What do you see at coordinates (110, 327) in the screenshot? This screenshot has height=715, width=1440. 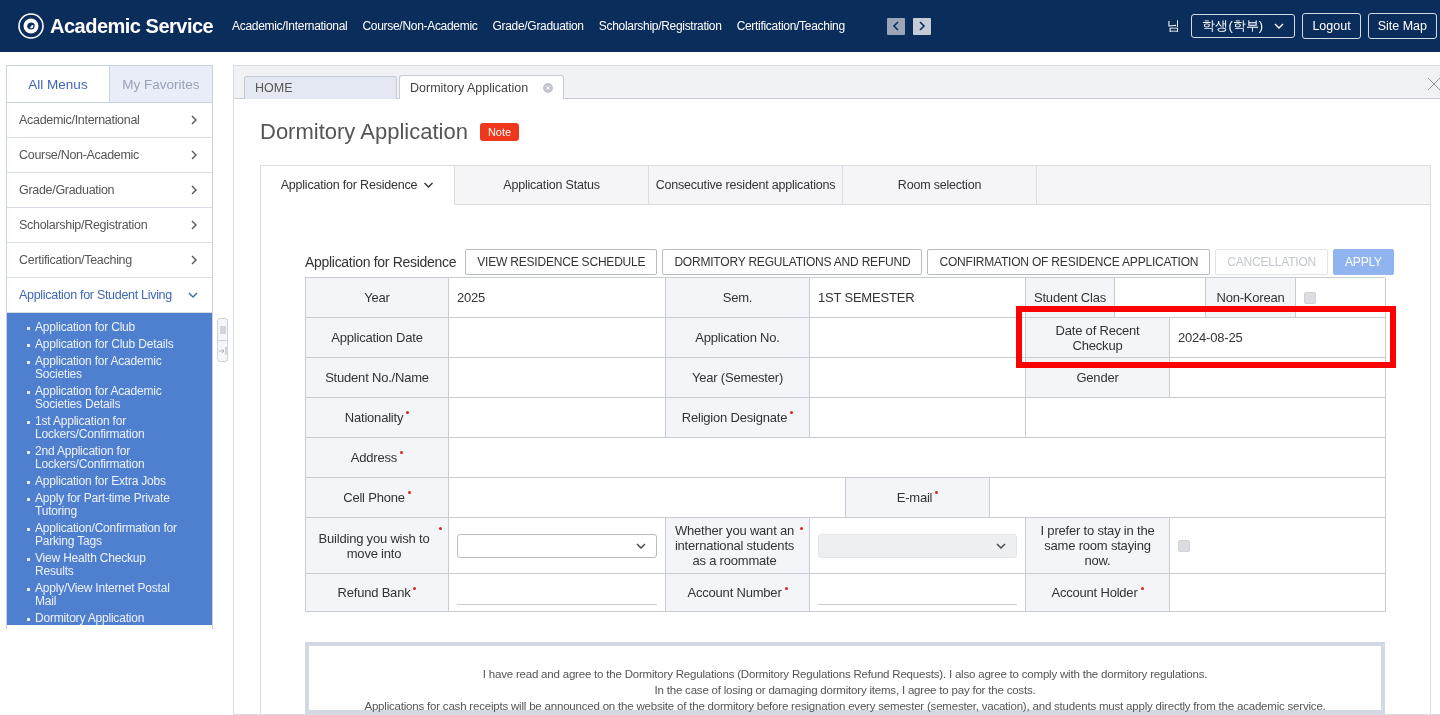 I see `submenu-link: Application for Club` at bounding box center [110, 327].